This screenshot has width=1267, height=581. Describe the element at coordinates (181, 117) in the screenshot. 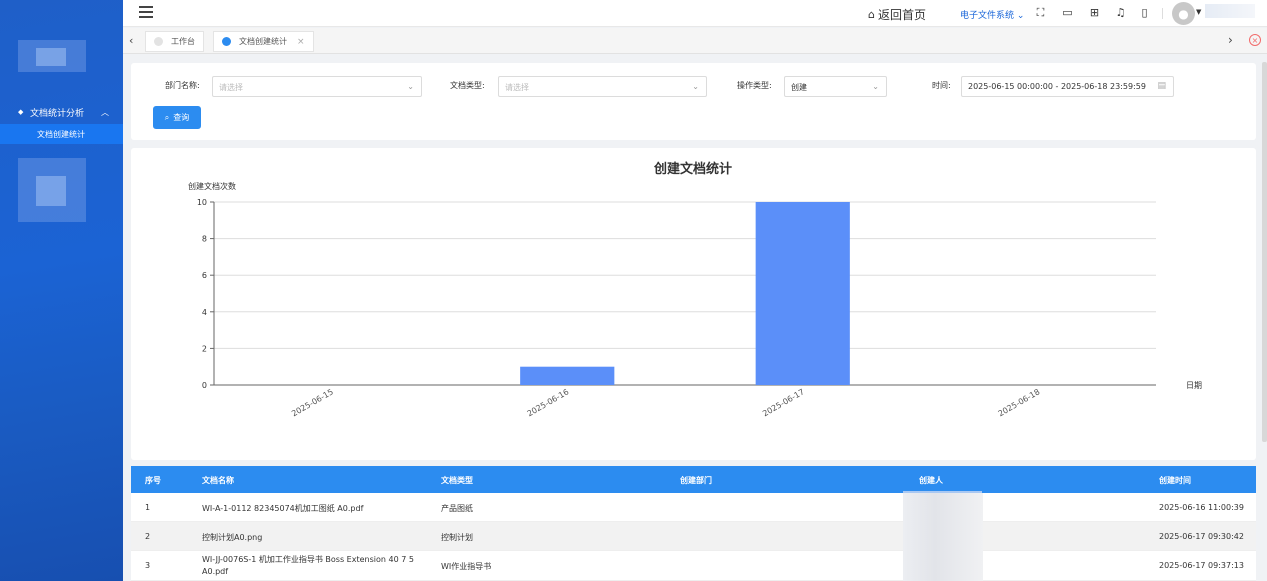

I see `query-label: 查询` at that location.